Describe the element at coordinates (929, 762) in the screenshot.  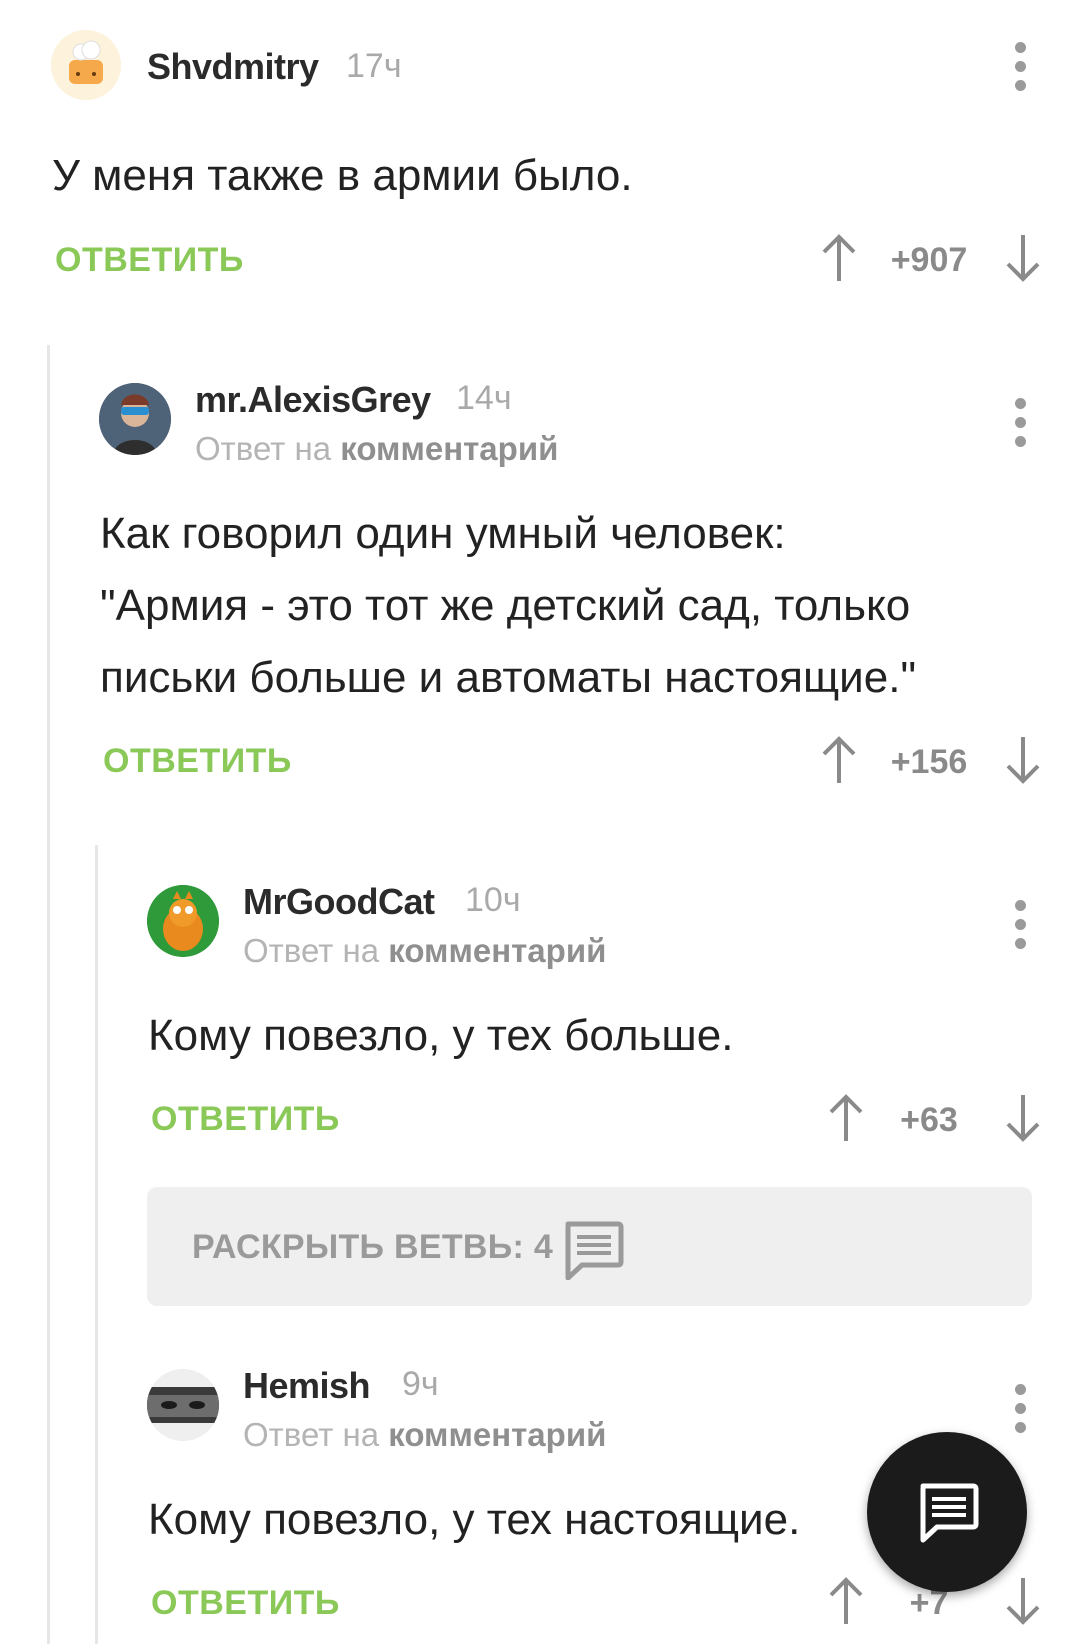
I see `vote-score: +156` at that location.